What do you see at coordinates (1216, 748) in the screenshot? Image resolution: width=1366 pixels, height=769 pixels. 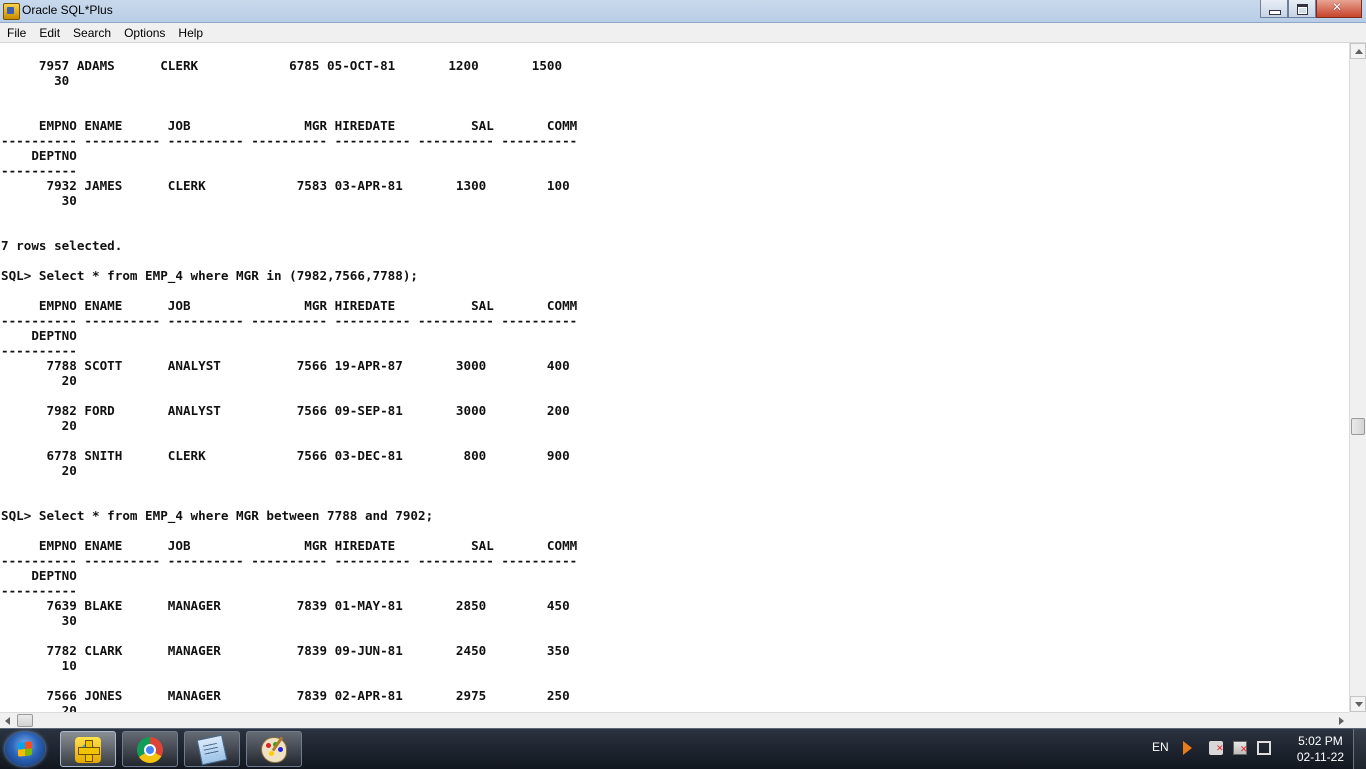 I see `volume-muted-icon` at bounding box center [1216, 748].